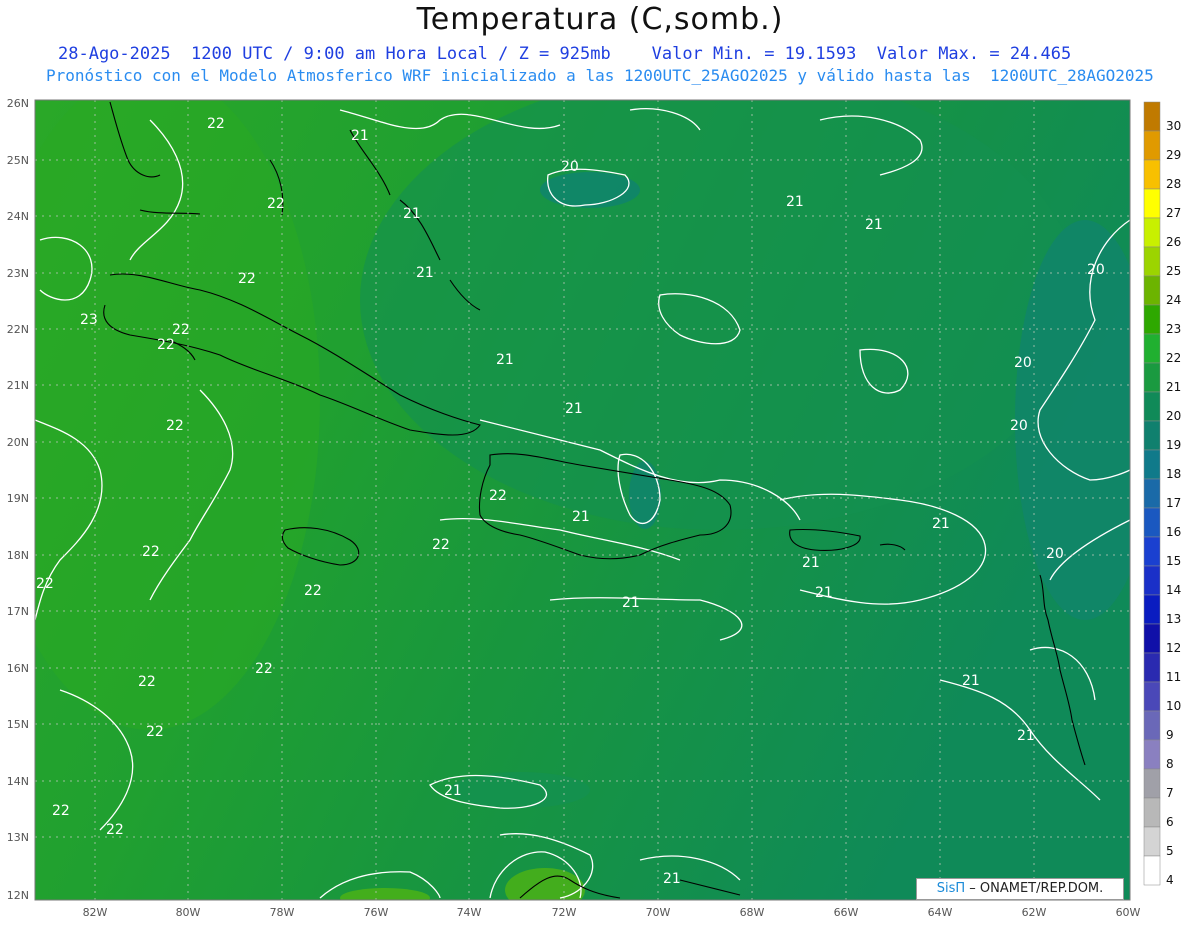 The image size is (1200, 927). What do you see at coordinates (1173, 416) in the screenshot?
I see `colorbar-label: 20` at bounding box center [1173, 416].